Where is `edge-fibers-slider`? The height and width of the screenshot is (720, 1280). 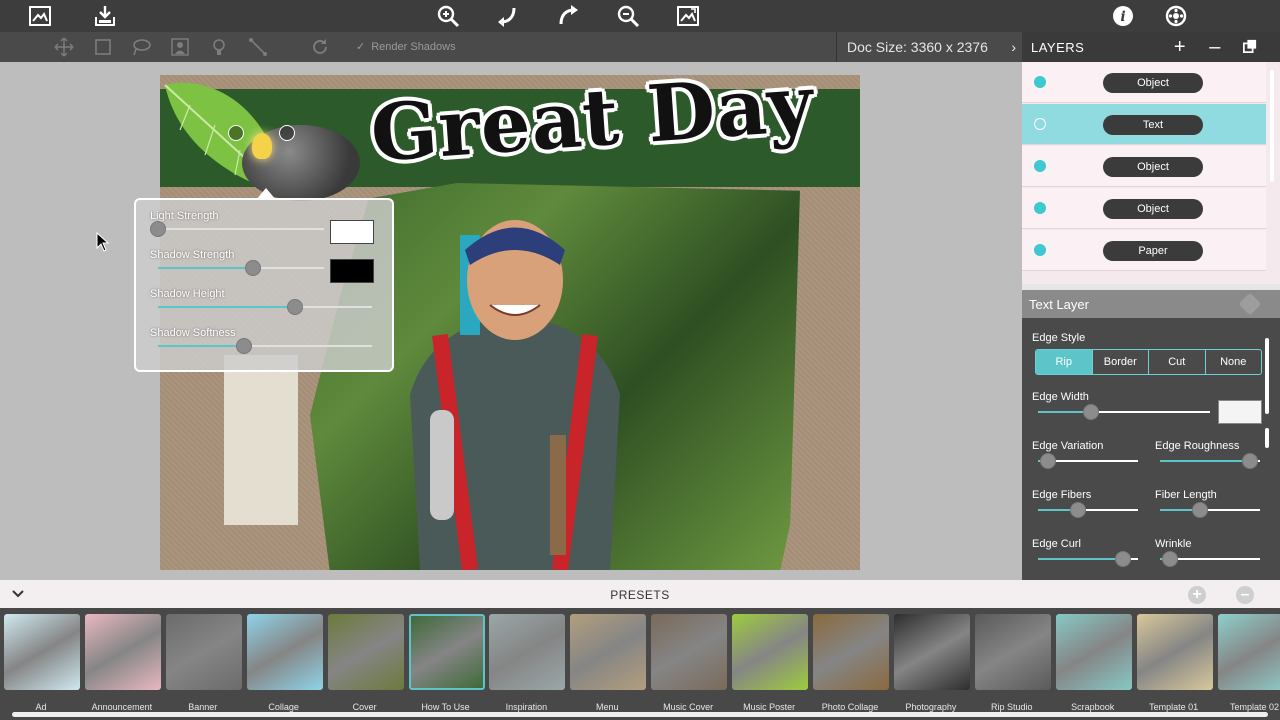 edge-fibers-slider is located at coordinates (1088, 510).